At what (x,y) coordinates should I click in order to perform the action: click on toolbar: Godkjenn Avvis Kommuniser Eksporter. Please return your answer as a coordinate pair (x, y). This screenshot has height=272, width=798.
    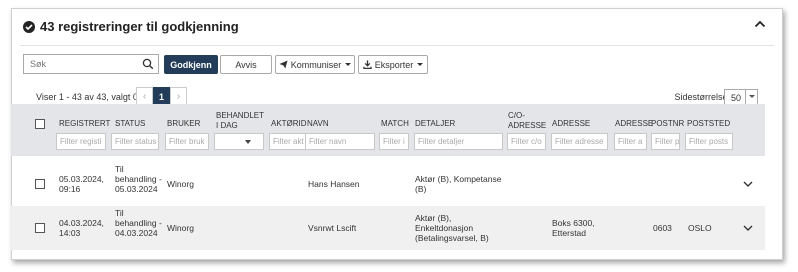
    Looking at the image, I should click on (397, 65).